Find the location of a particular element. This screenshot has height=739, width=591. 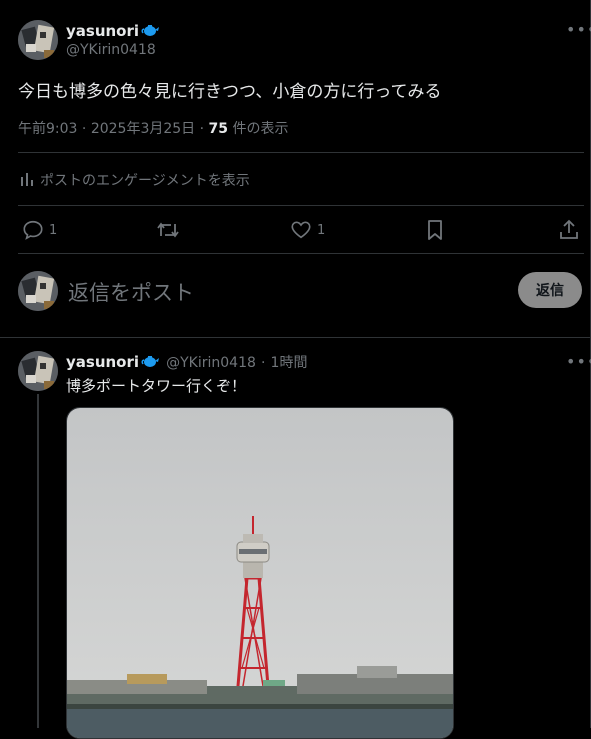

share-icon is located at coordinates (569, 230).